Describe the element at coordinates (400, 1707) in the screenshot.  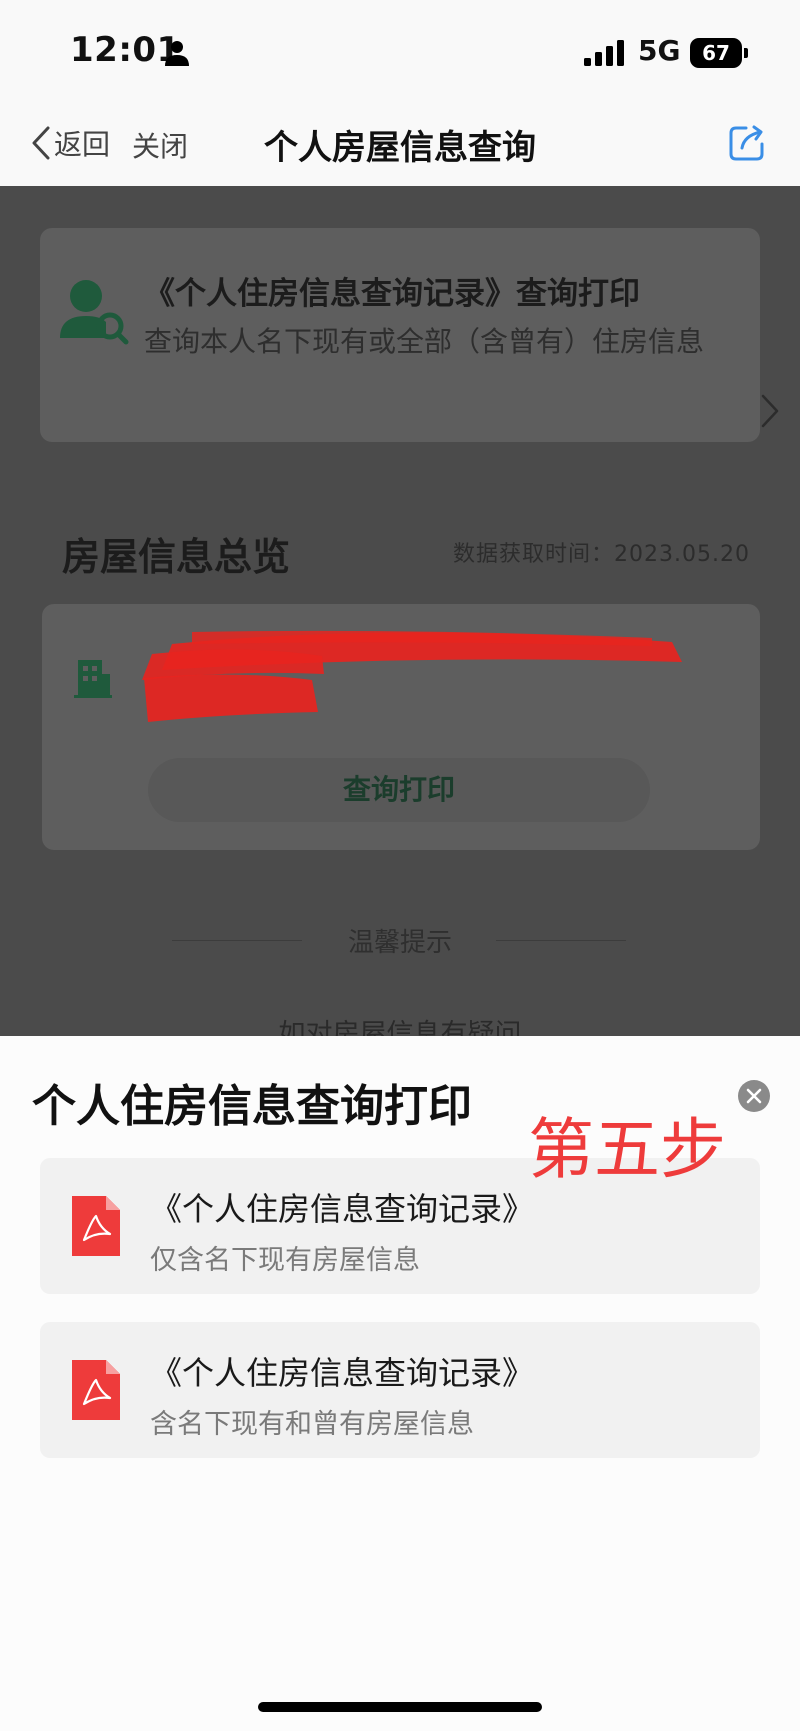
I see `home-indicator` at that location.